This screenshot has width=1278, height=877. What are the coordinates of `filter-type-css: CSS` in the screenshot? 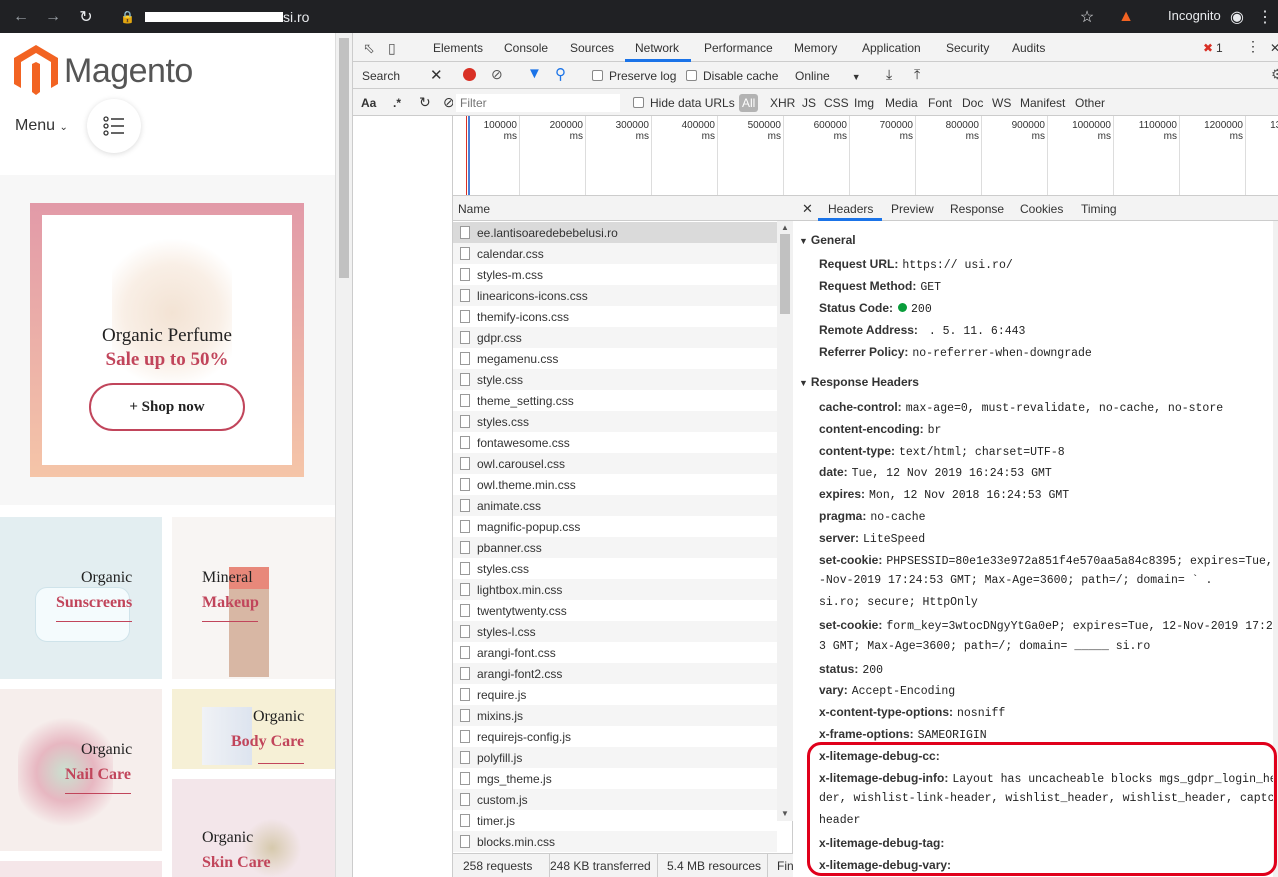 It's located at (836, 103).